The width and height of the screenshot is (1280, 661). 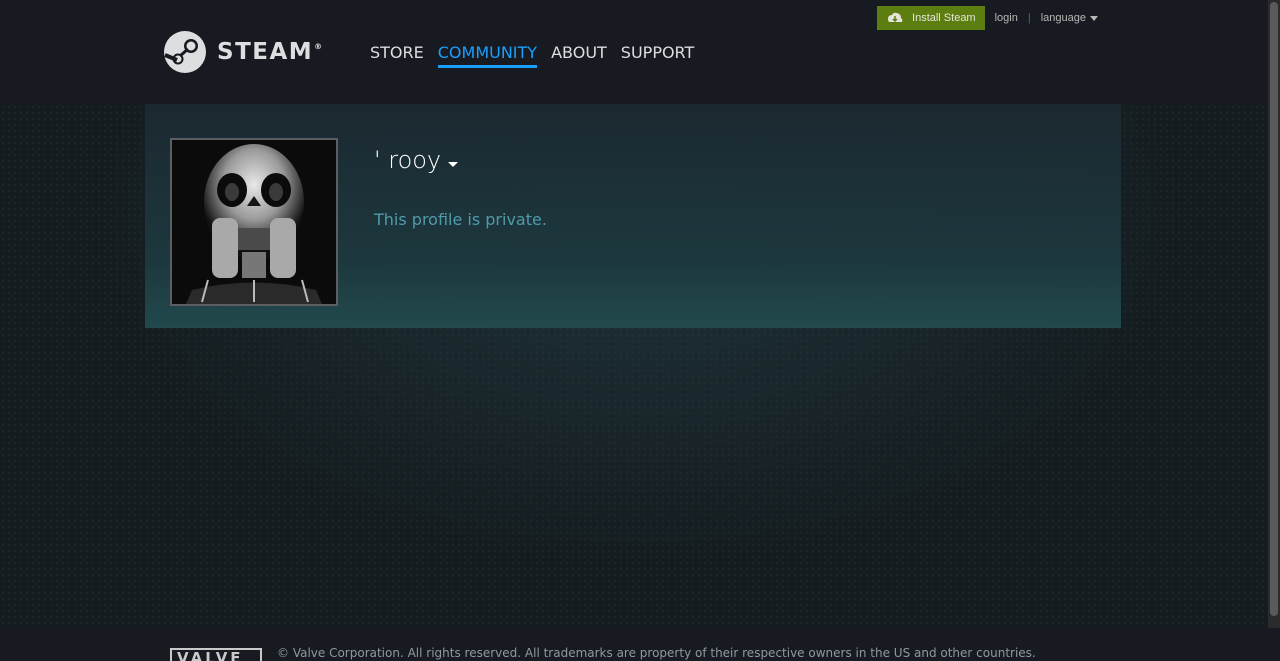 What do you see at coordinates (944, 18) in the screenshot?
I see `install-steam-label: Install Steam` at bounding box center [944, 18].